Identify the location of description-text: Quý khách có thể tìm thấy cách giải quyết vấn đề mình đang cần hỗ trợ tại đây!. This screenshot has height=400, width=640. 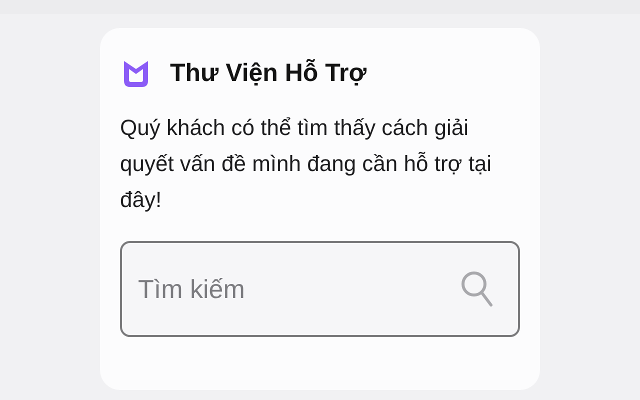
(306, 164).